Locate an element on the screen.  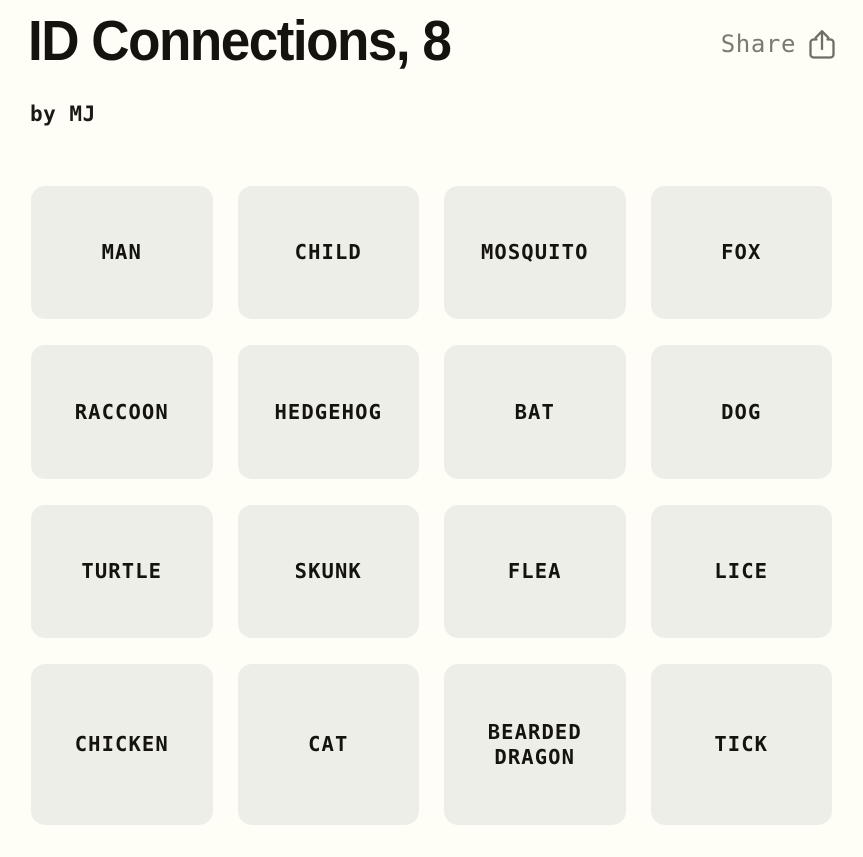
word-tile-label: CHICKEN is located at coordinates (121, 744).